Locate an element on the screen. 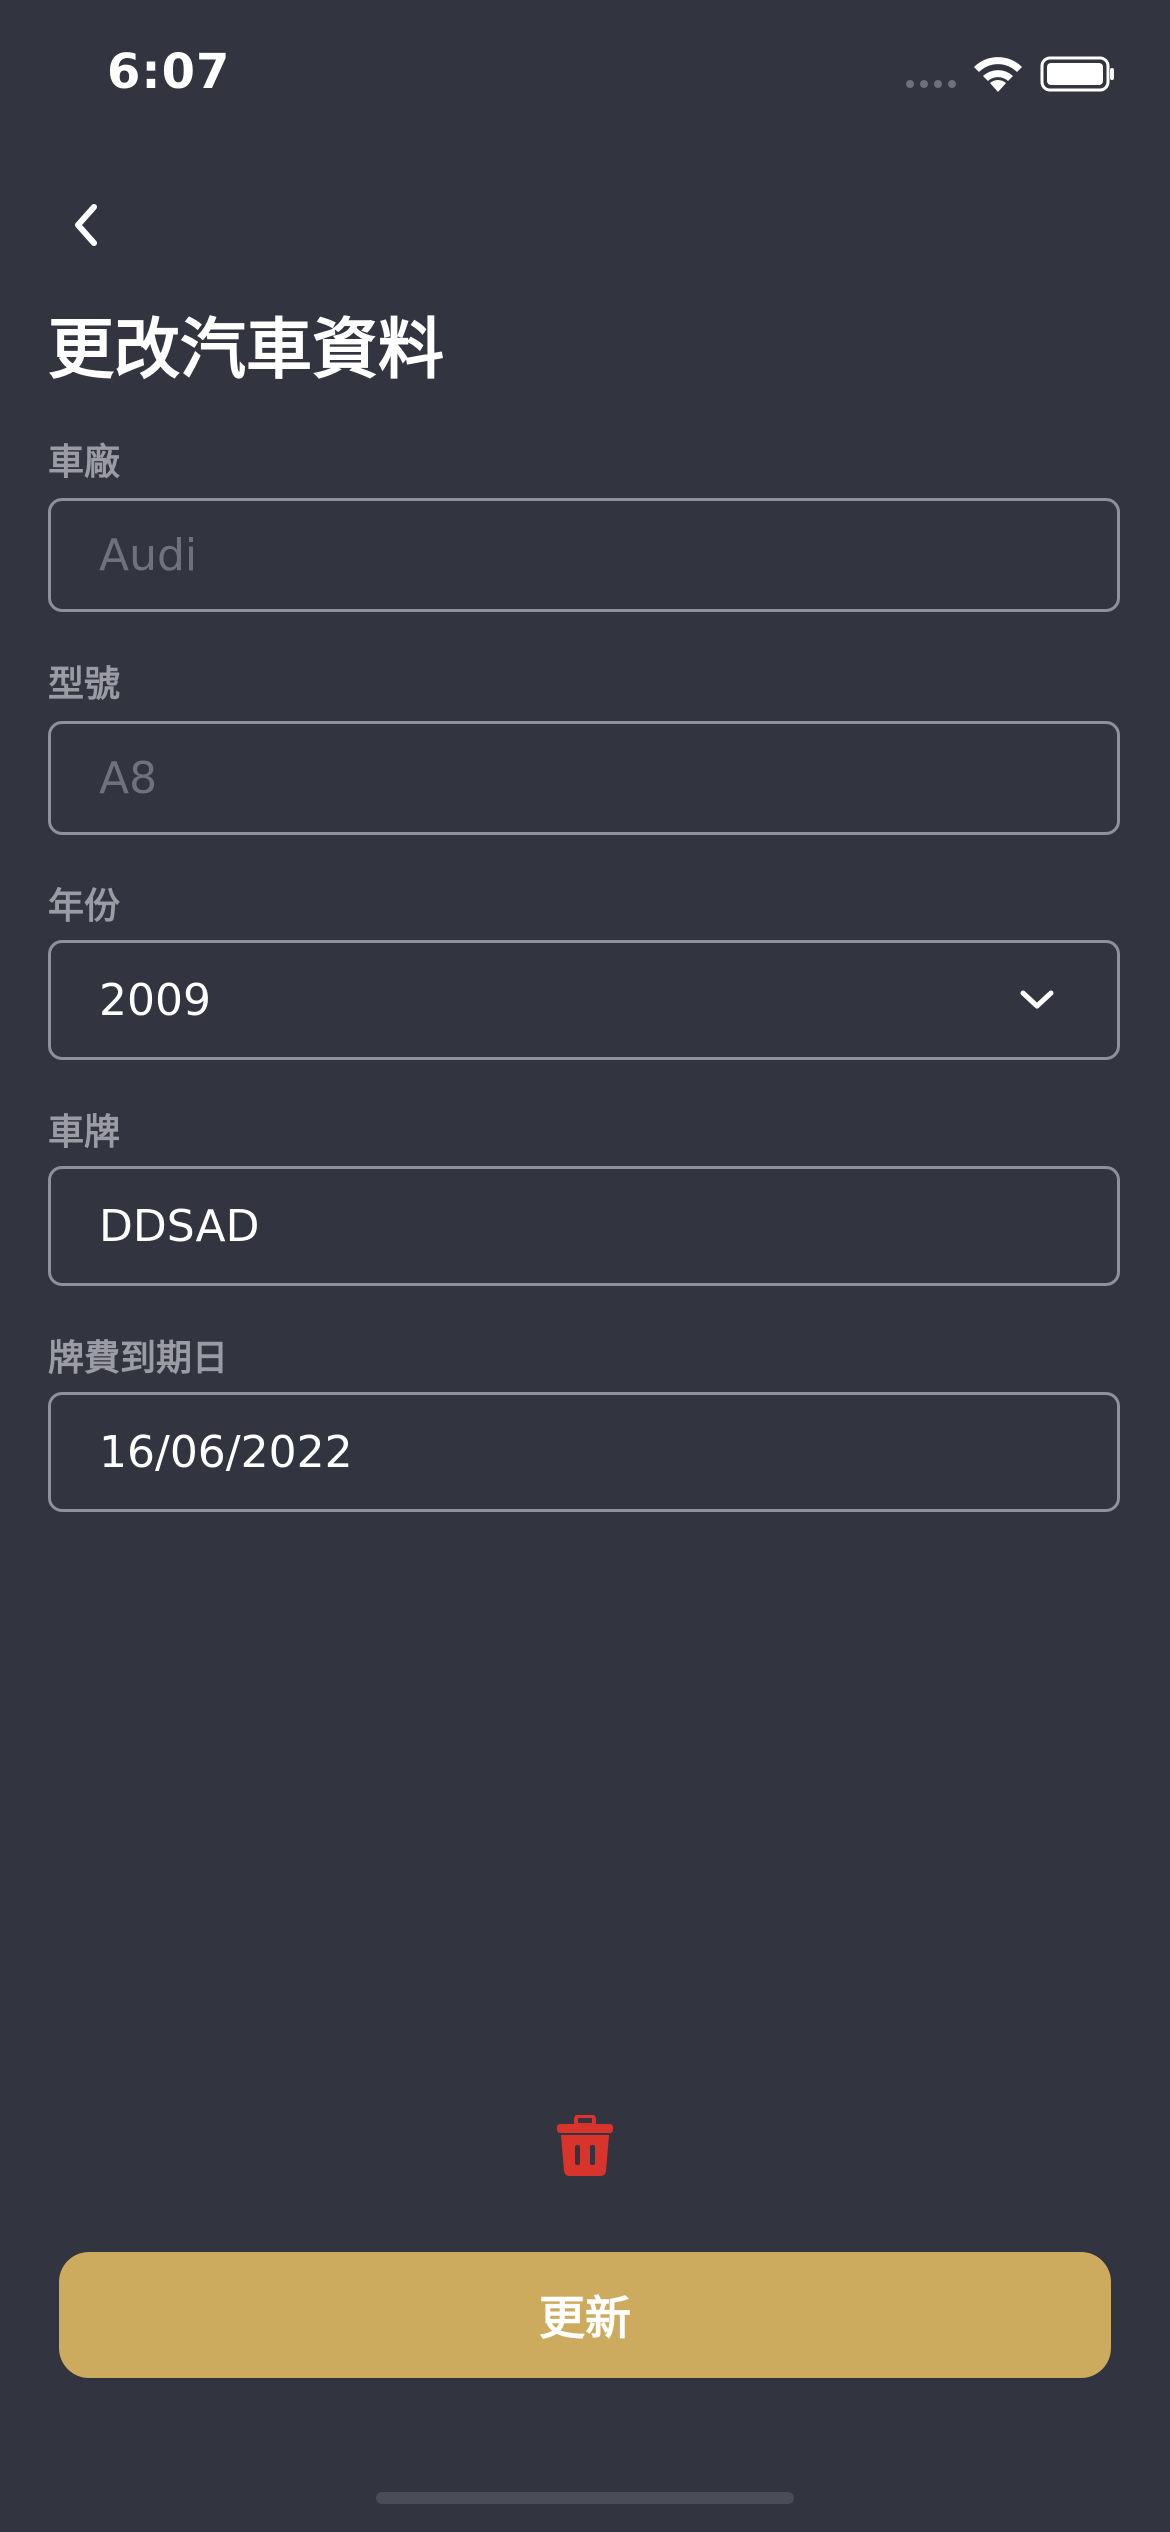 This screenshot has height=2532, width=1170. plate-input: DDSAD is located at coordinates (584, 1226).